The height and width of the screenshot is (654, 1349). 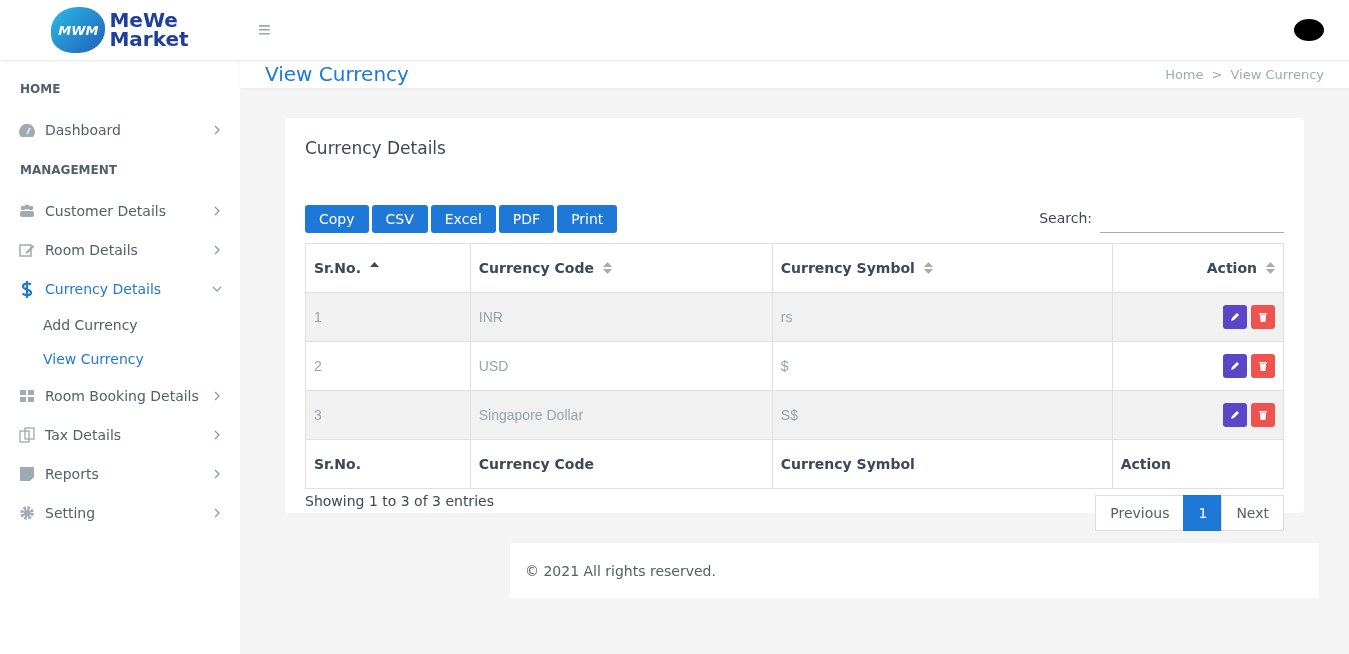 I want to click on logo-text: MeWe Market, so click(x=149, y=30).